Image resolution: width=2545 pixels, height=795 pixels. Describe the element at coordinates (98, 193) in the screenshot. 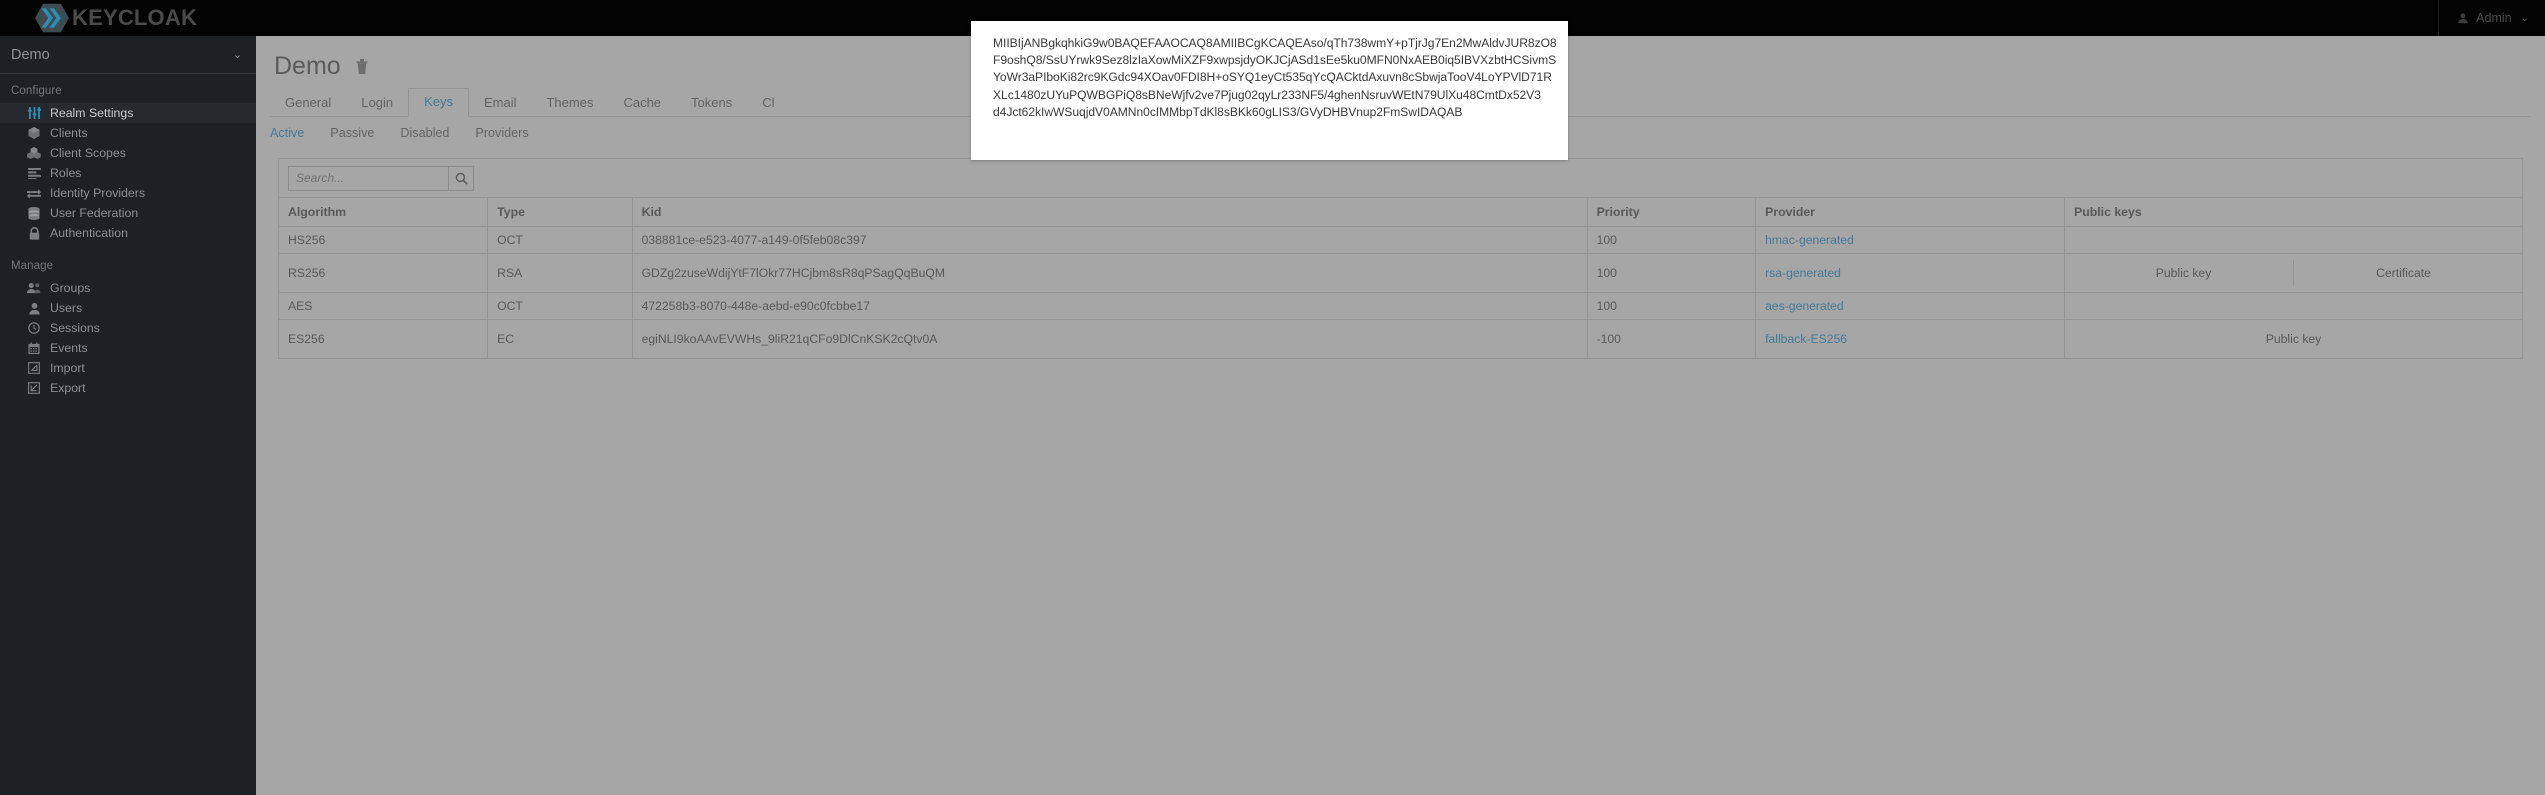

I see `sidebar-item-label: Identity Providers` at that location.